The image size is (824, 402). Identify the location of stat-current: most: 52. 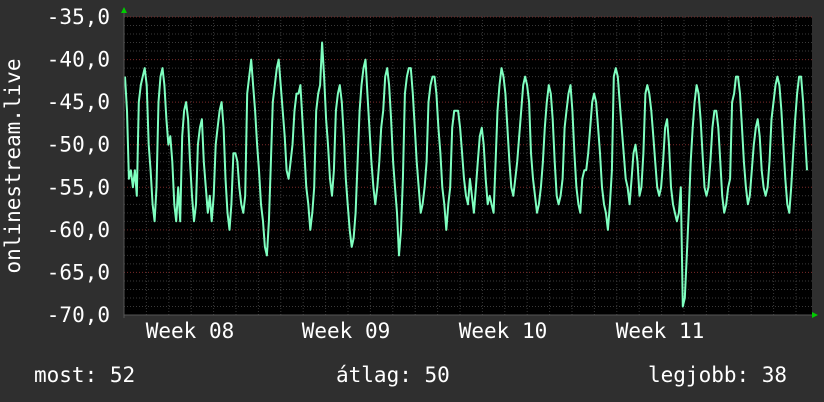
(84, 375).